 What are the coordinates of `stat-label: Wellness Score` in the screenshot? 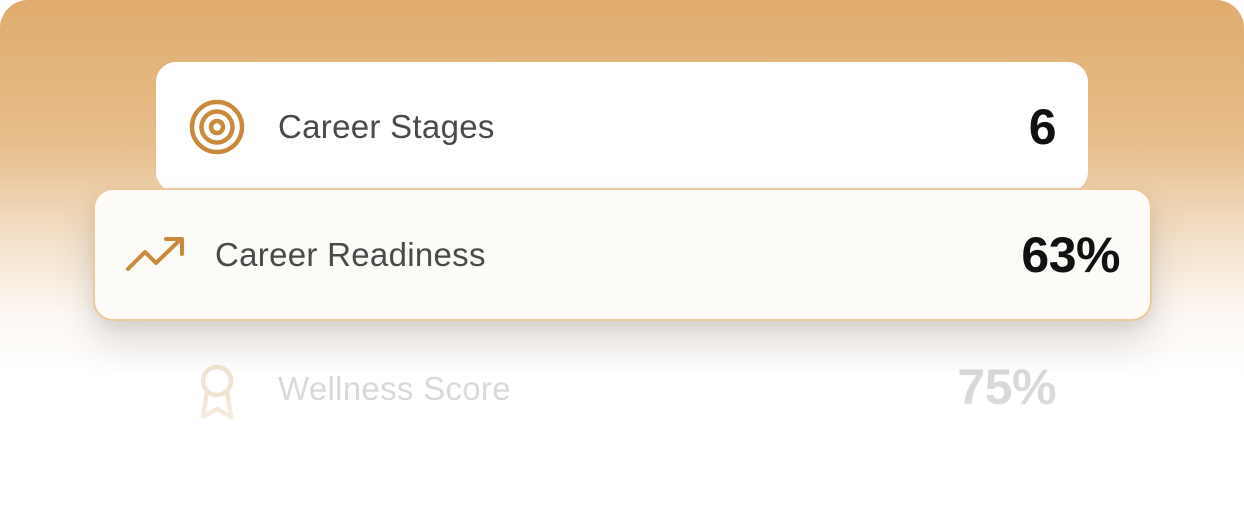 It's located at (394, 388).